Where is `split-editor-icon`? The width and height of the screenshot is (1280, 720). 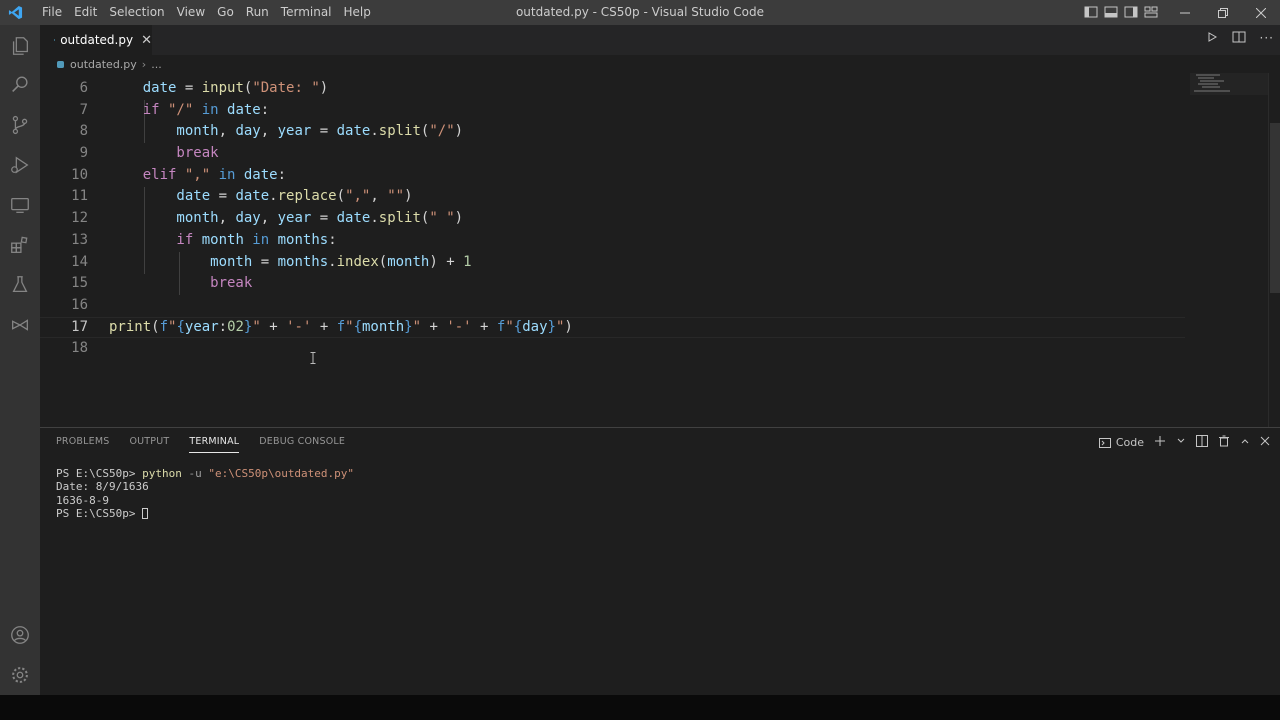 split-editor-icon is located at coordinates (1239, 38).